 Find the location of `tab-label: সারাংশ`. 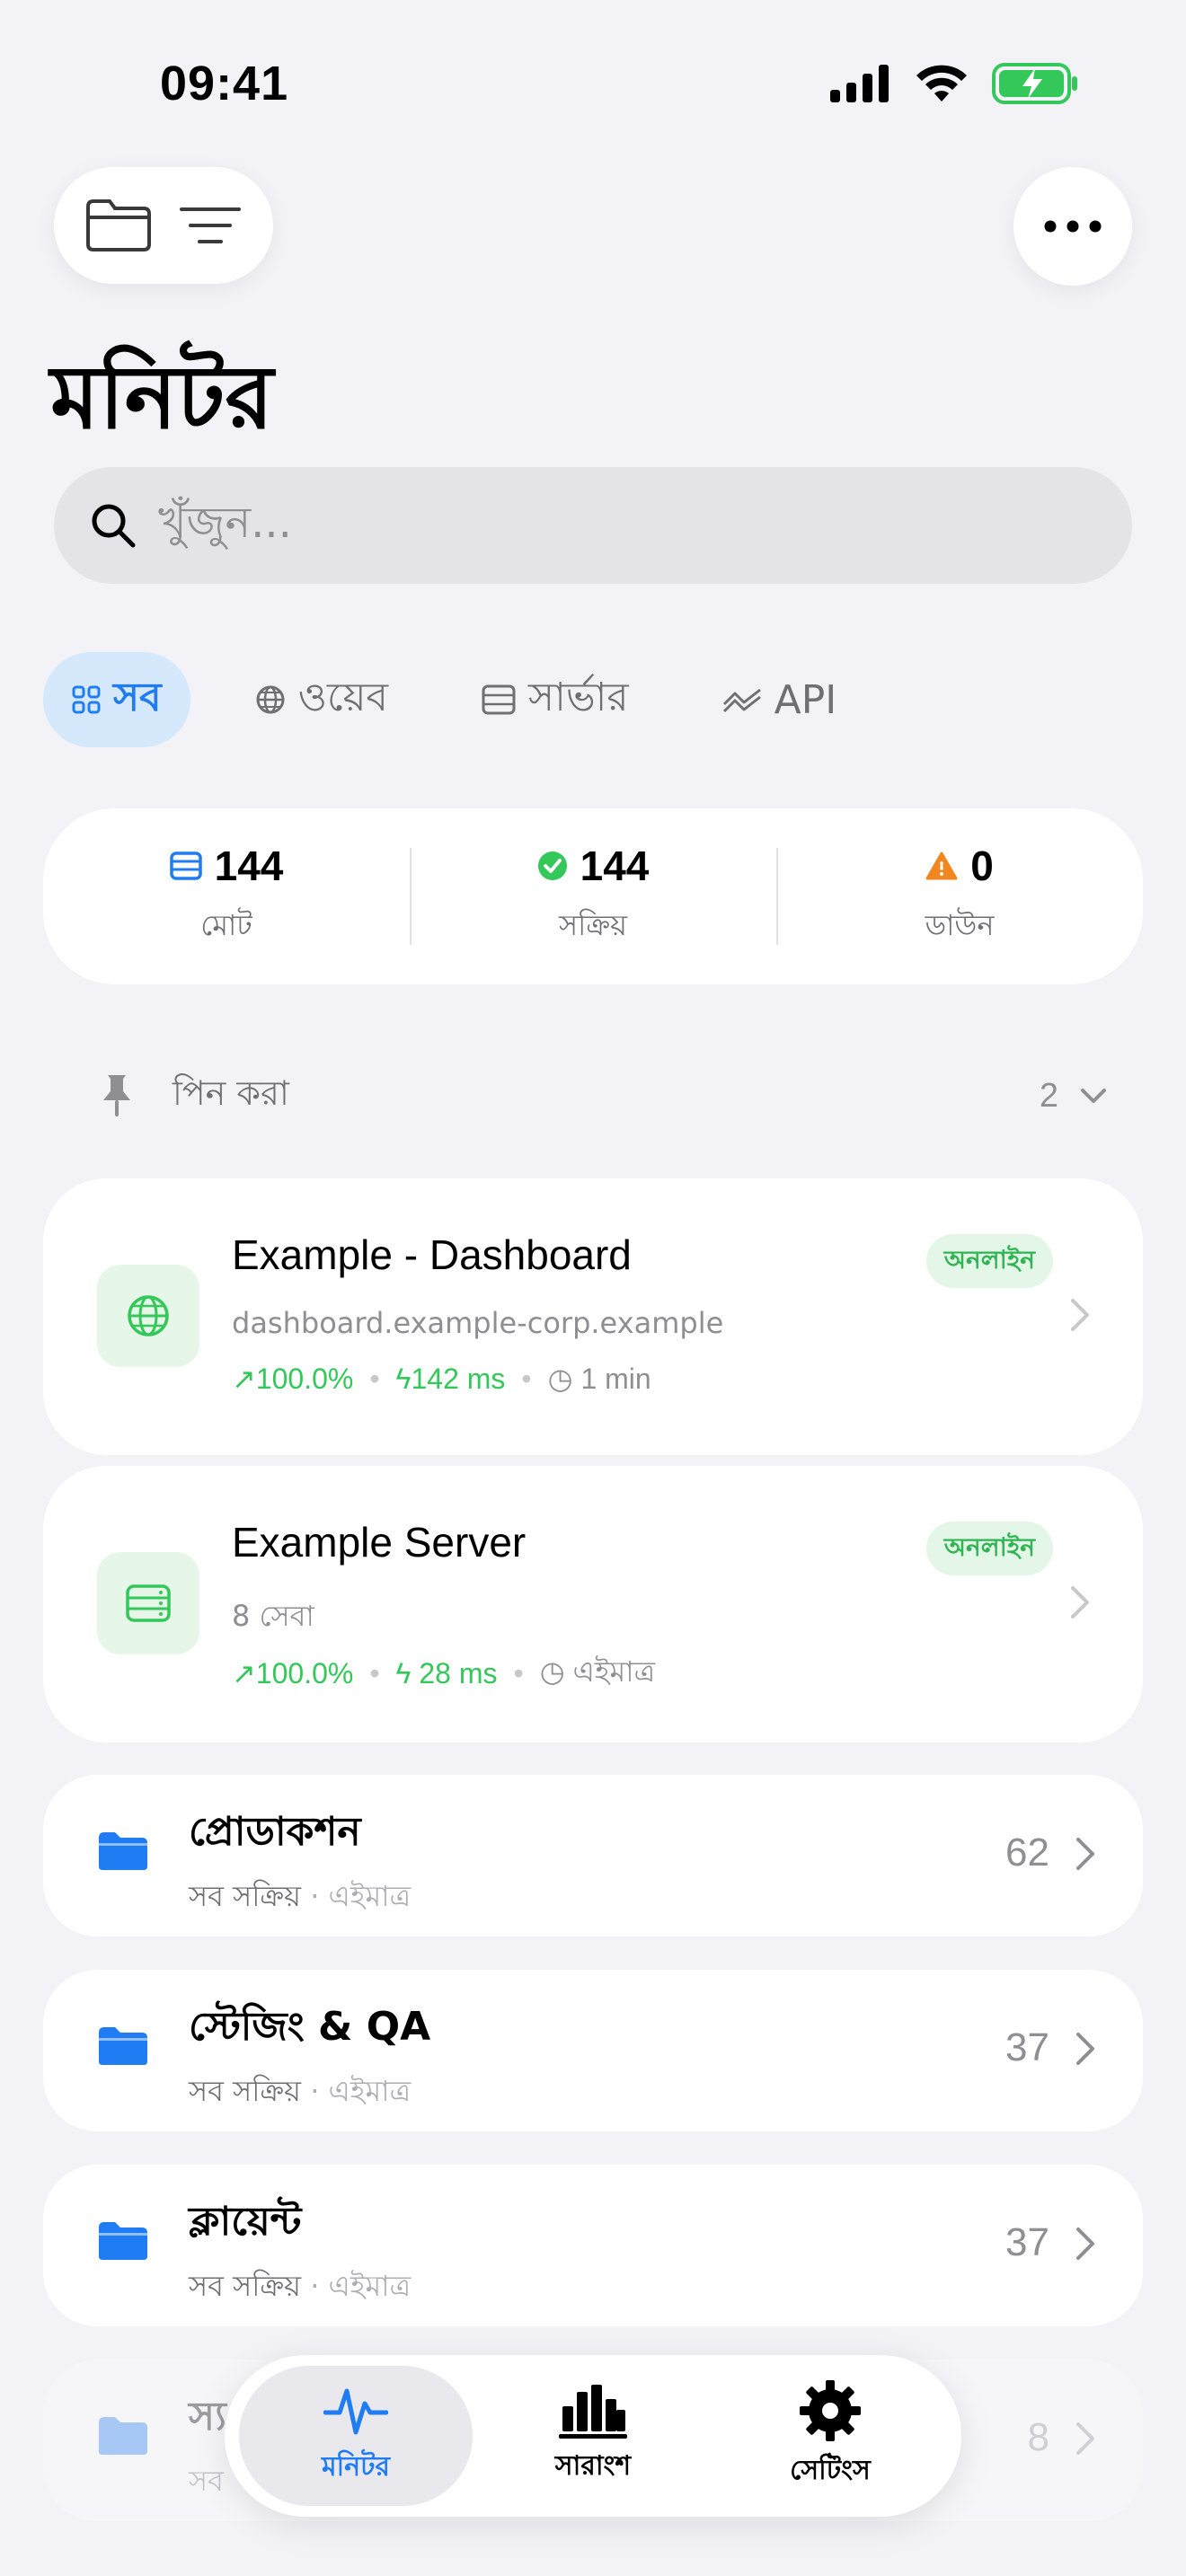

tab-label: সারাংশ is located at coordinates (593, 2465).